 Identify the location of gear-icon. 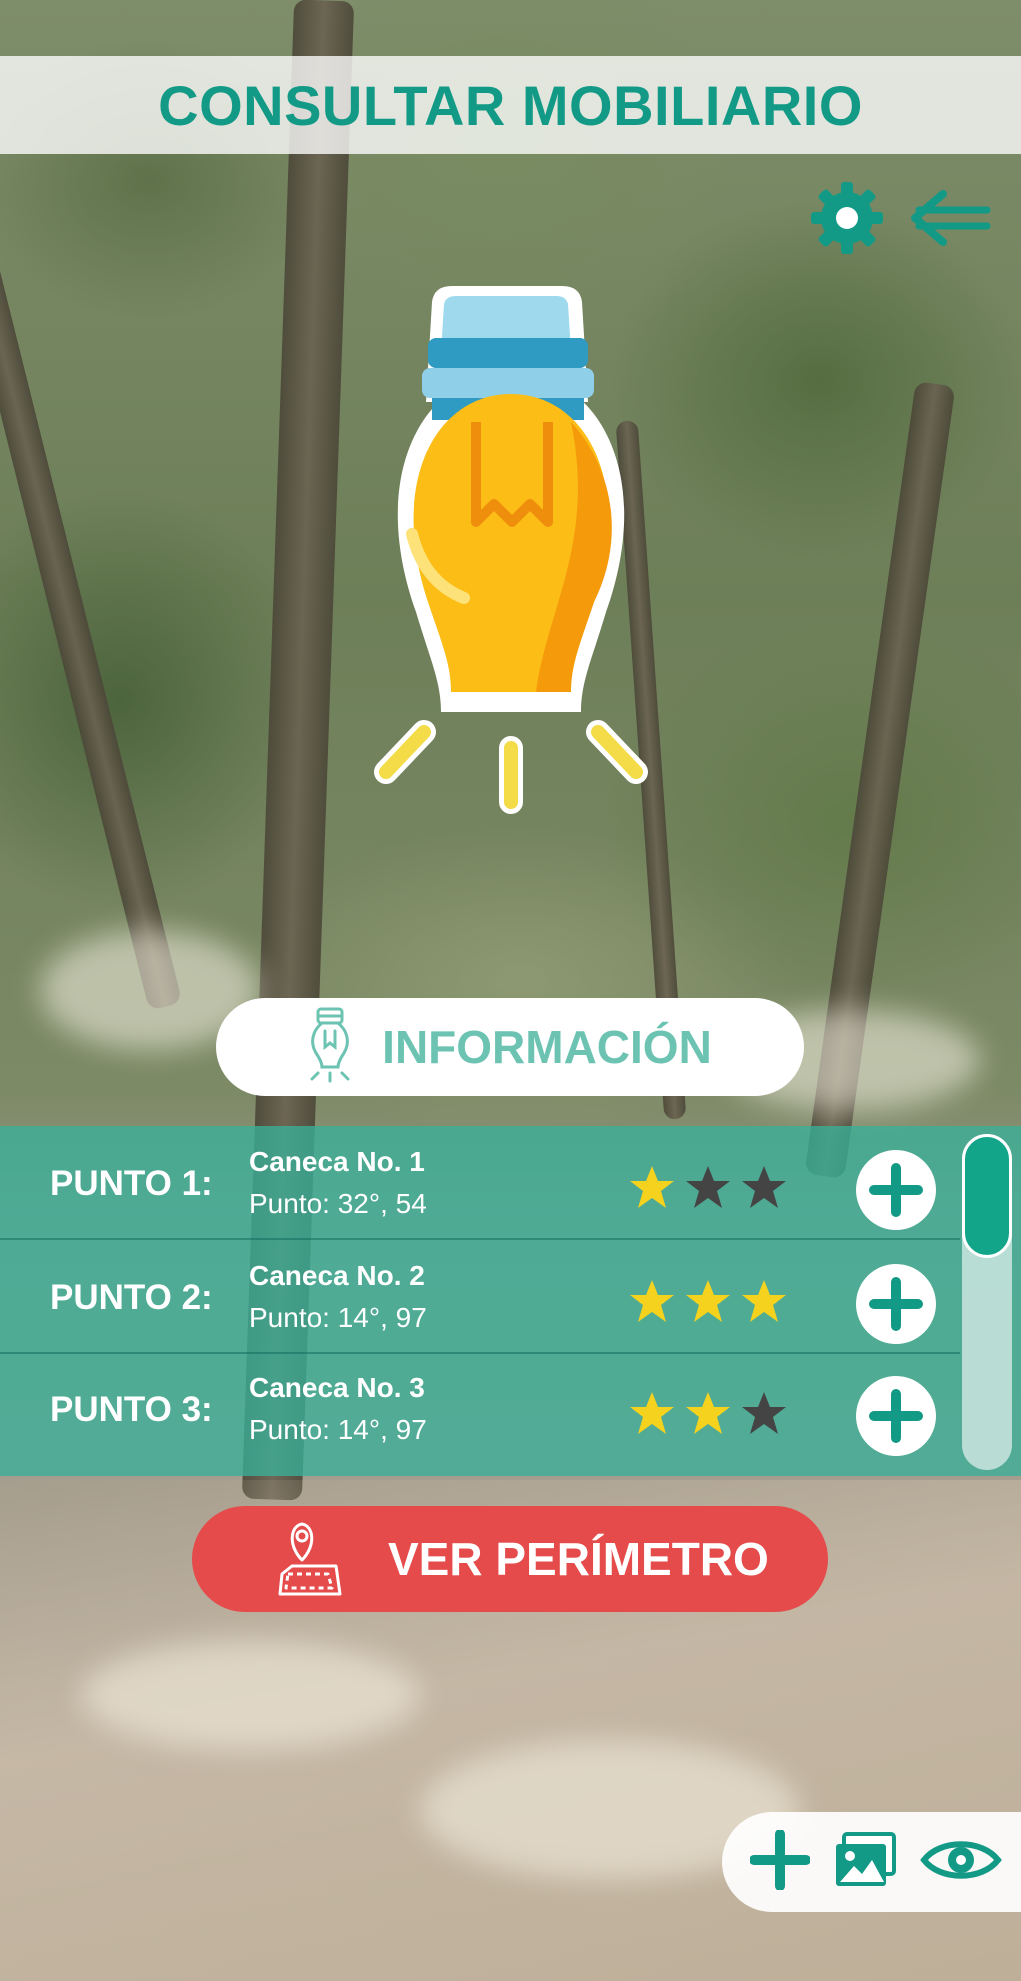
(847, 220).